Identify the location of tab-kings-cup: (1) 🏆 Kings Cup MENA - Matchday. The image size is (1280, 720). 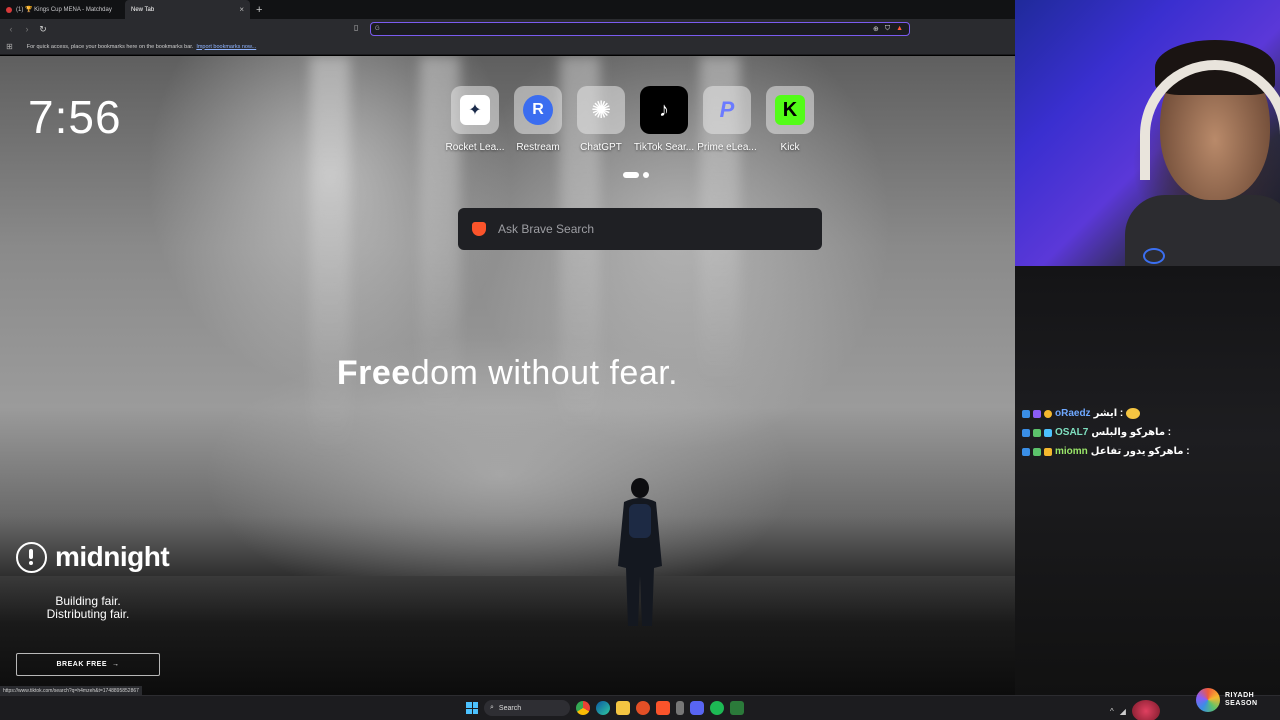
(62, 9).